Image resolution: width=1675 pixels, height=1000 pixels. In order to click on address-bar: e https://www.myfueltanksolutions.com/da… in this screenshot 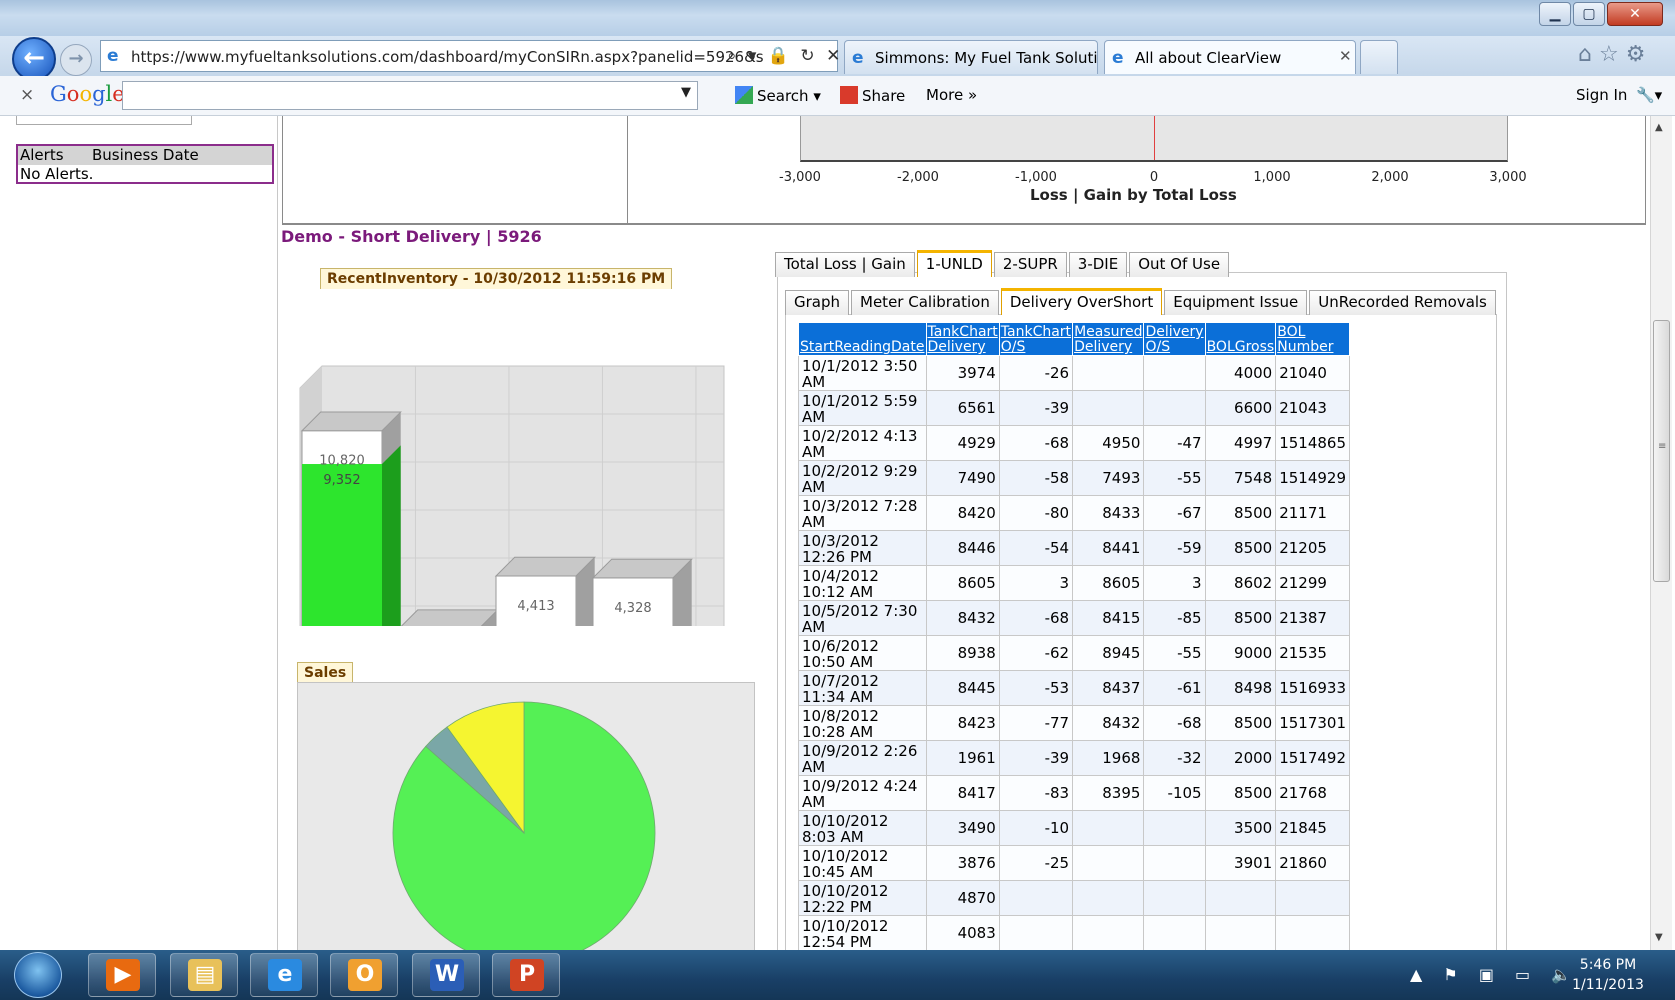, I will do `click(470, 56)`.